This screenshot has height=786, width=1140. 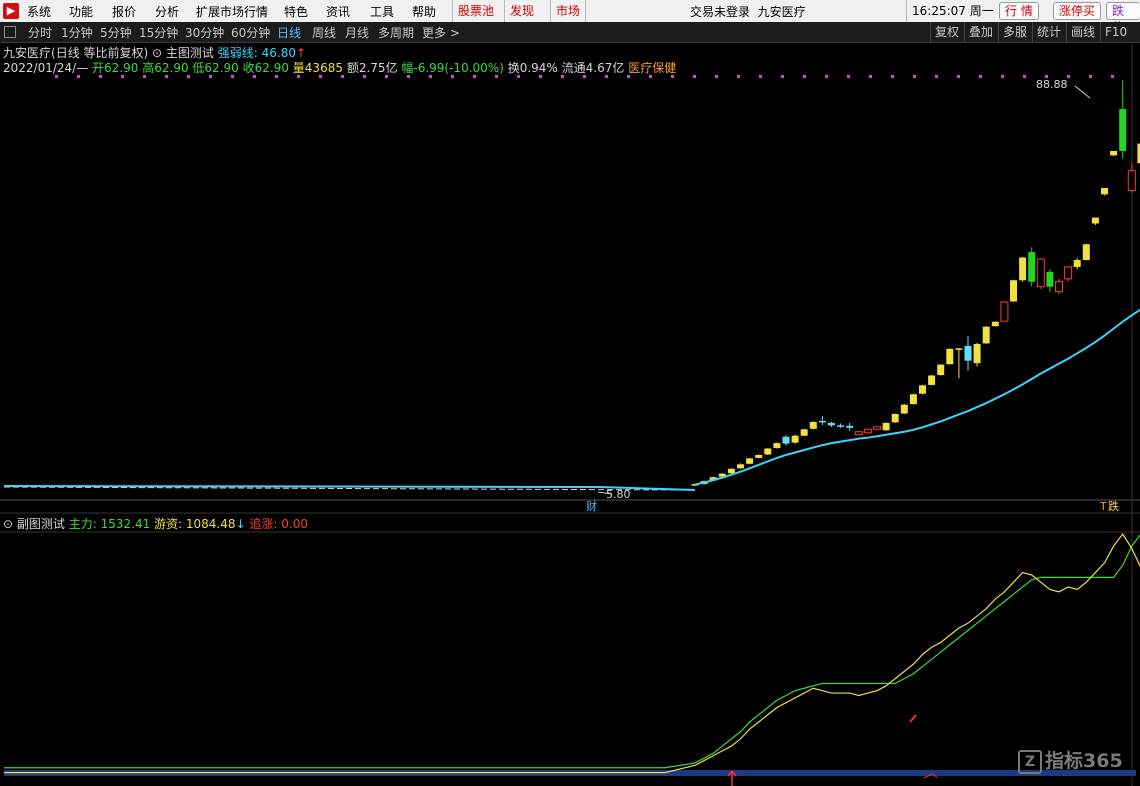 What do you see at coordinates (591, 506) in the screenshot?
I see `finance-marker: 财` at bounding box center [591, 506].